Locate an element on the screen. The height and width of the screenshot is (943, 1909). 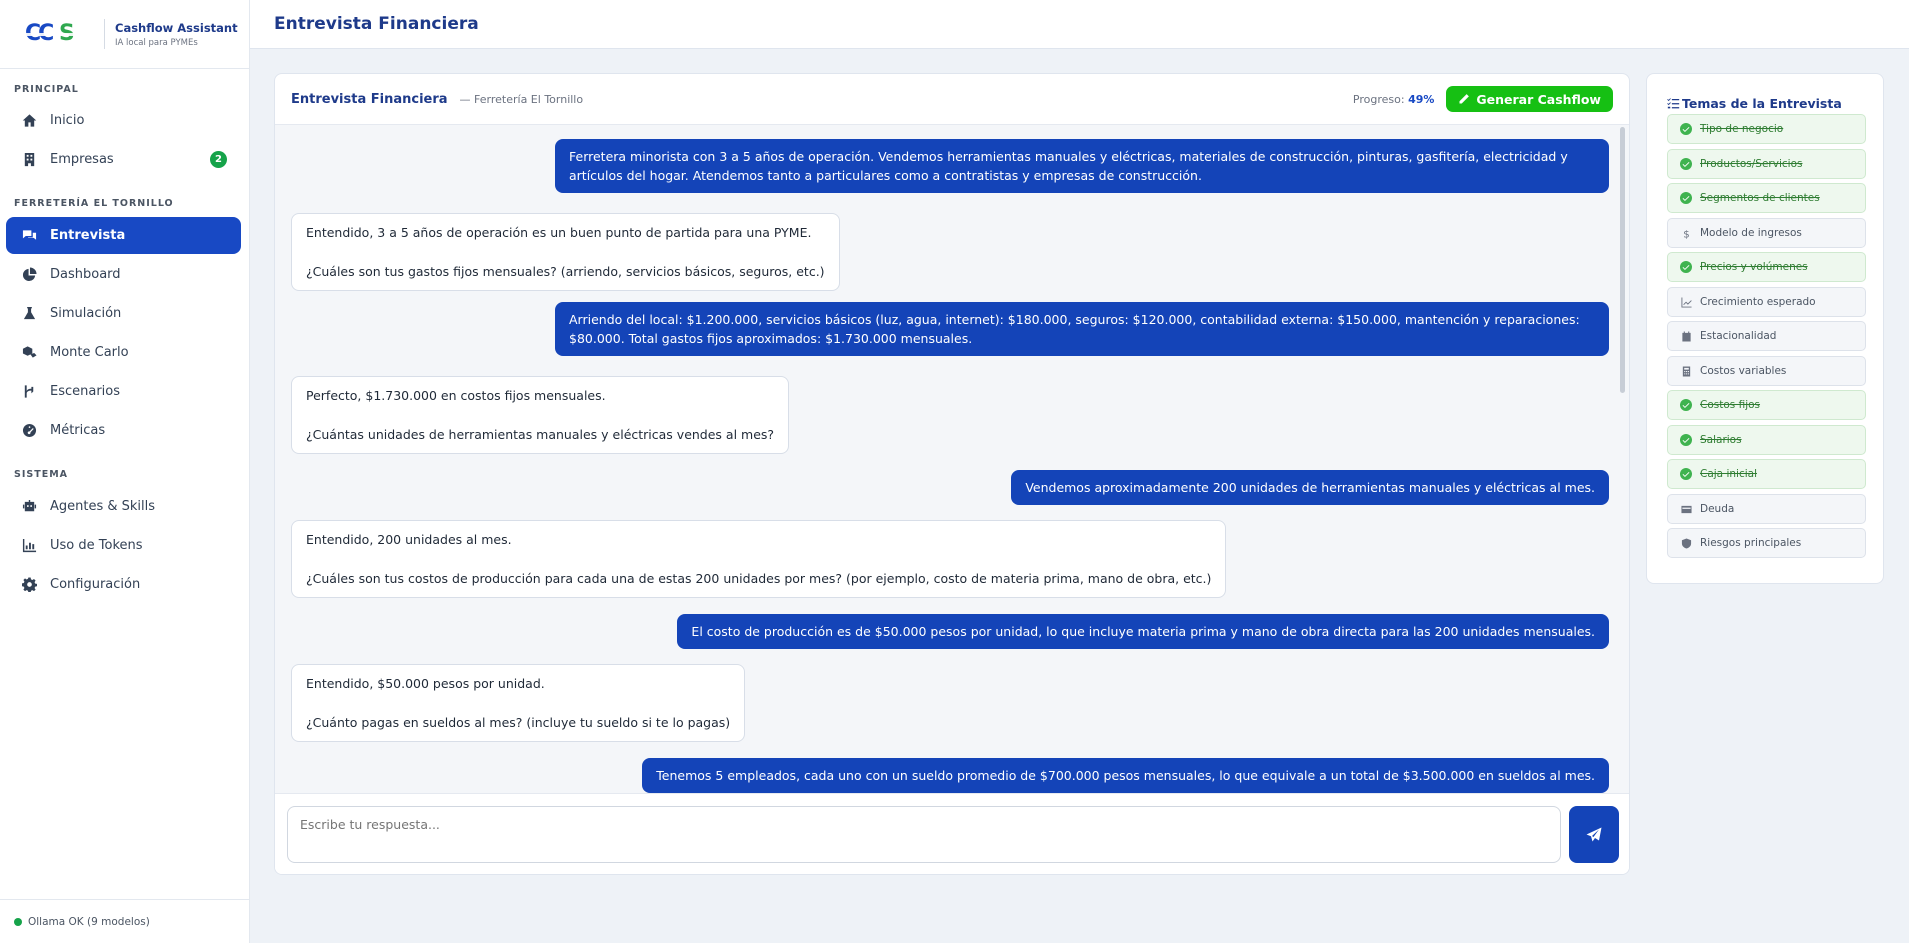
topic-costos-fijos: Costos fijos is located at coordinates (1766, 405).